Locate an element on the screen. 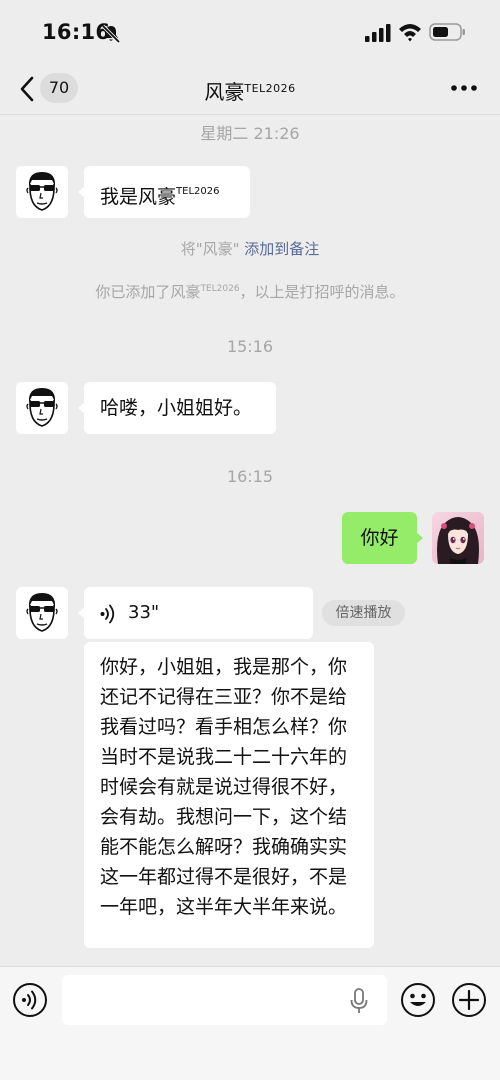 This screenshot has width=500, height=1080. message-text: 你好 is located at coordinates (379, 538).